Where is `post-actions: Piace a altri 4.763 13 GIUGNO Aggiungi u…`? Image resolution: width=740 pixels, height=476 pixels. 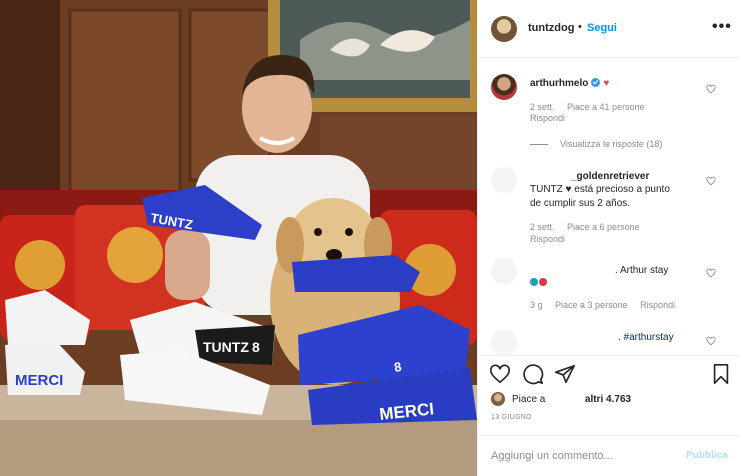 post-actions: Piace a altri 4.763 13 GIUGNO Aggiungi u… is located at coordinates (609, 415).